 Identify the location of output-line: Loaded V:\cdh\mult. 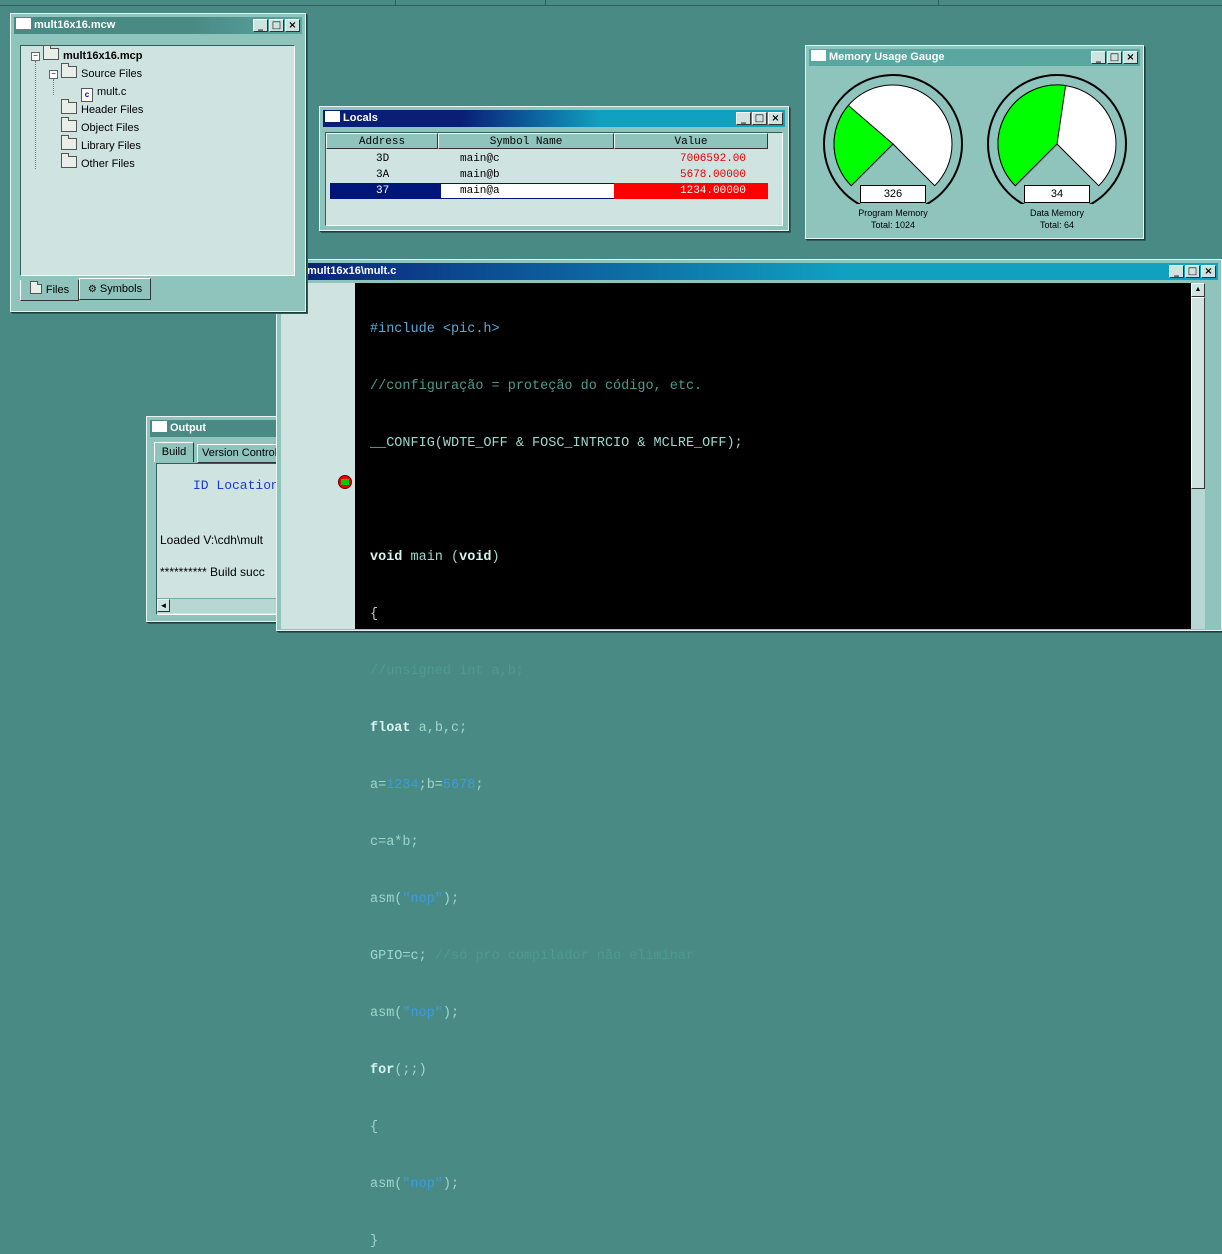
(211, 540).